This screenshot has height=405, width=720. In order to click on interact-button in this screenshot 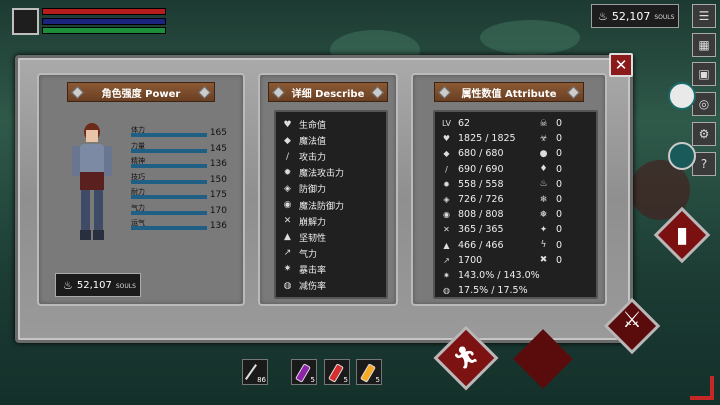, I will do `click(682, 96)`.